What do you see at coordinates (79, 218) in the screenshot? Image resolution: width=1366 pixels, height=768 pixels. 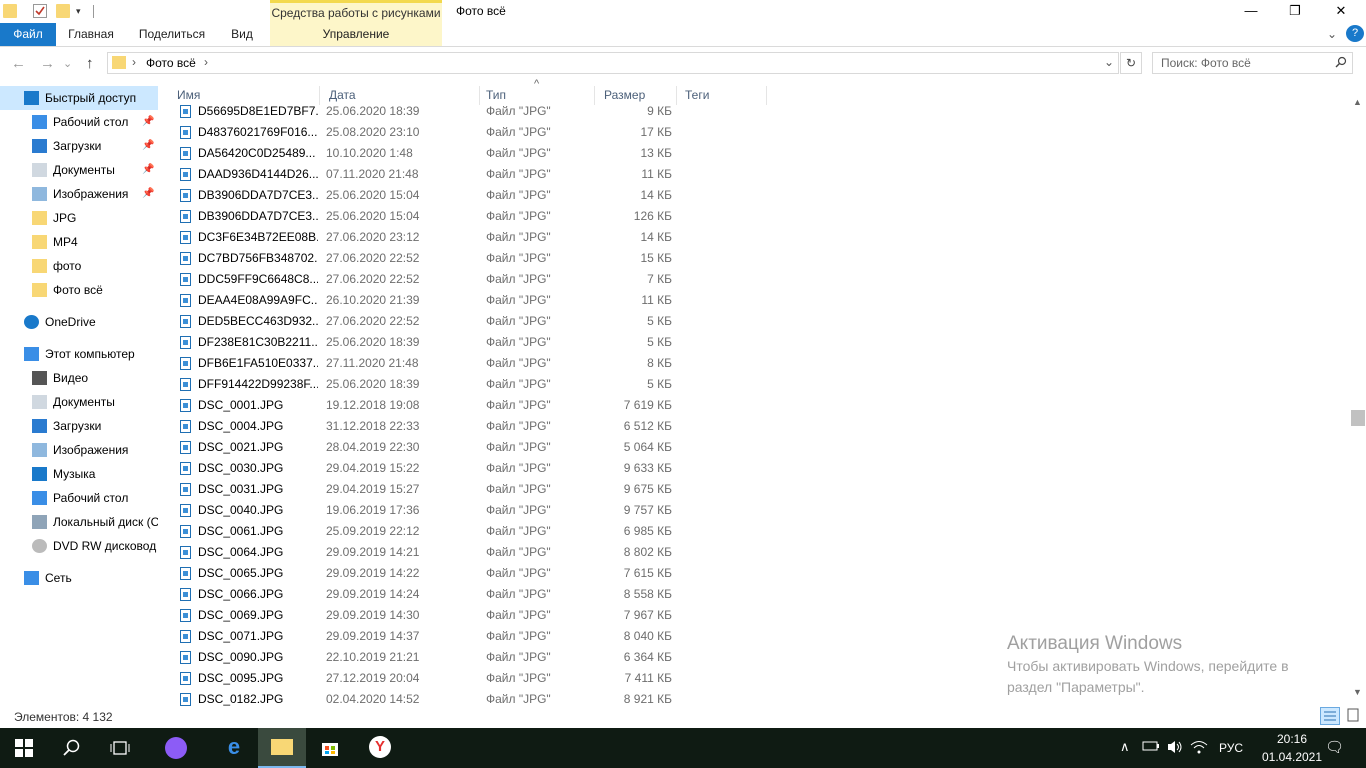 I see `nav-item: JPG` at bounding box center [79, 218].